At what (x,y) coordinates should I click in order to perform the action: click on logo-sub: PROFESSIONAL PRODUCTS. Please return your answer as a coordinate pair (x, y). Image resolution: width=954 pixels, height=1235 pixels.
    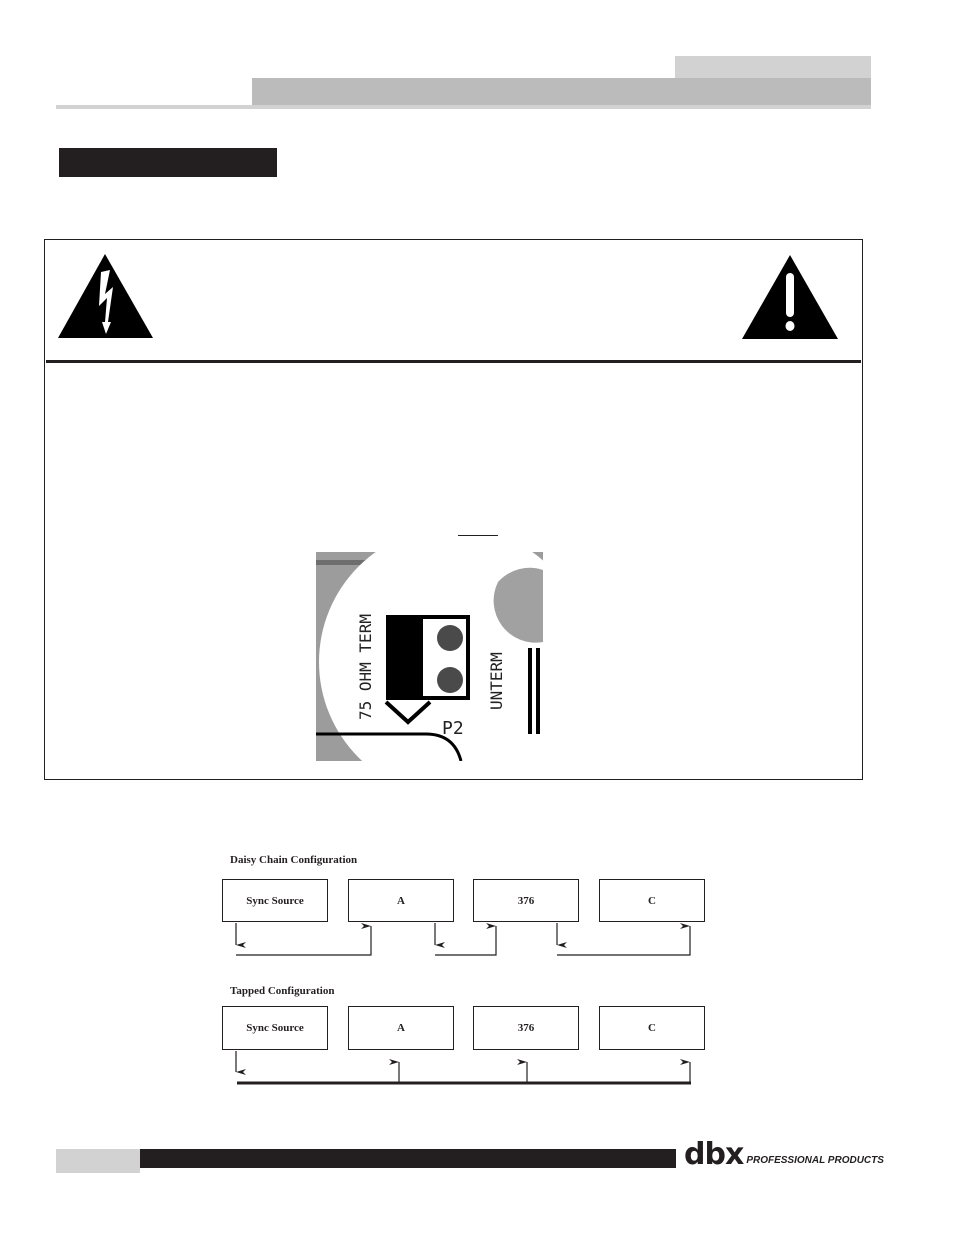
    Looking at the image, I should click on (815, 1160).